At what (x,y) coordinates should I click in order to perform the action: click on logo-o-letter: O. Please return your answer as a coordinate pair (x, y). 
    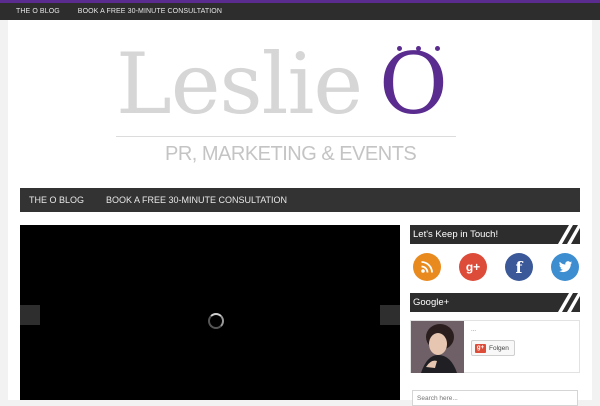
    Looking at the image, I should click on (413, 84).